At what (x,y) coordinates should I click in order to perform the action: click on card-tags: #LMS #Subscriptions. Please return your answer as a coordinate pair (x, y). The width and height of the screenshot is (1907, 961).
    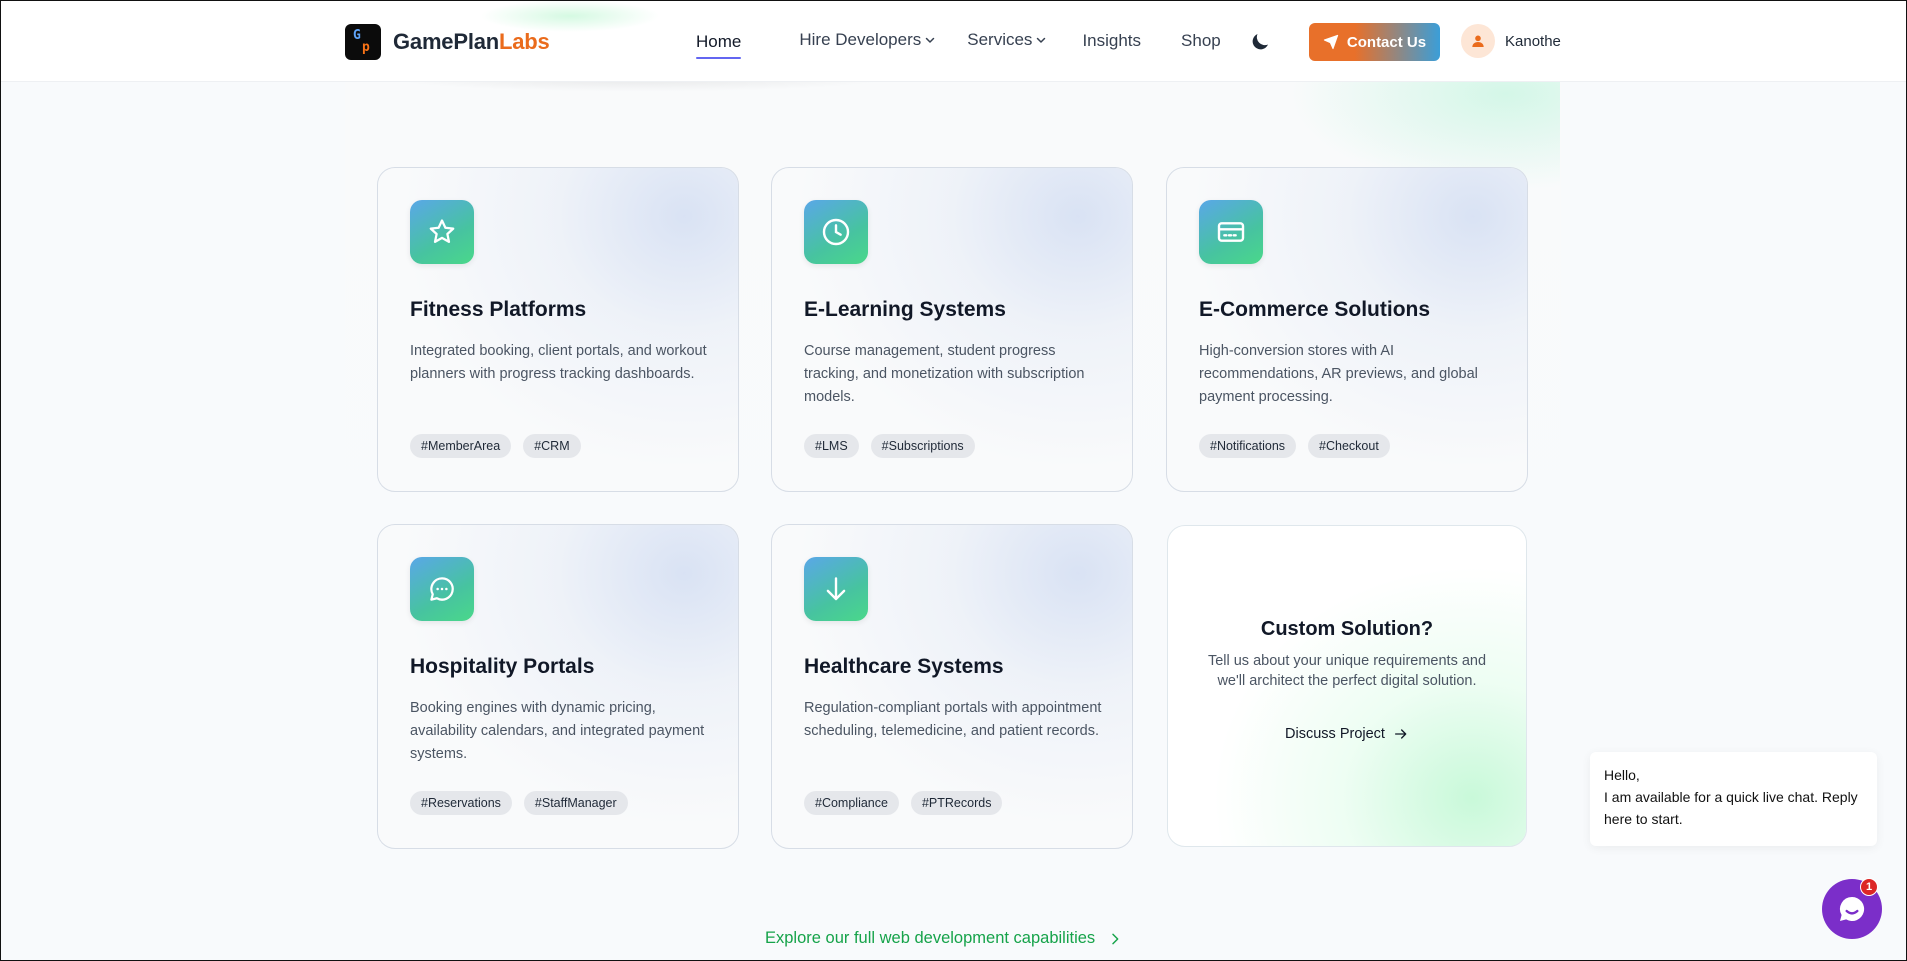
    Looking at the image, I should click on (889, 446).